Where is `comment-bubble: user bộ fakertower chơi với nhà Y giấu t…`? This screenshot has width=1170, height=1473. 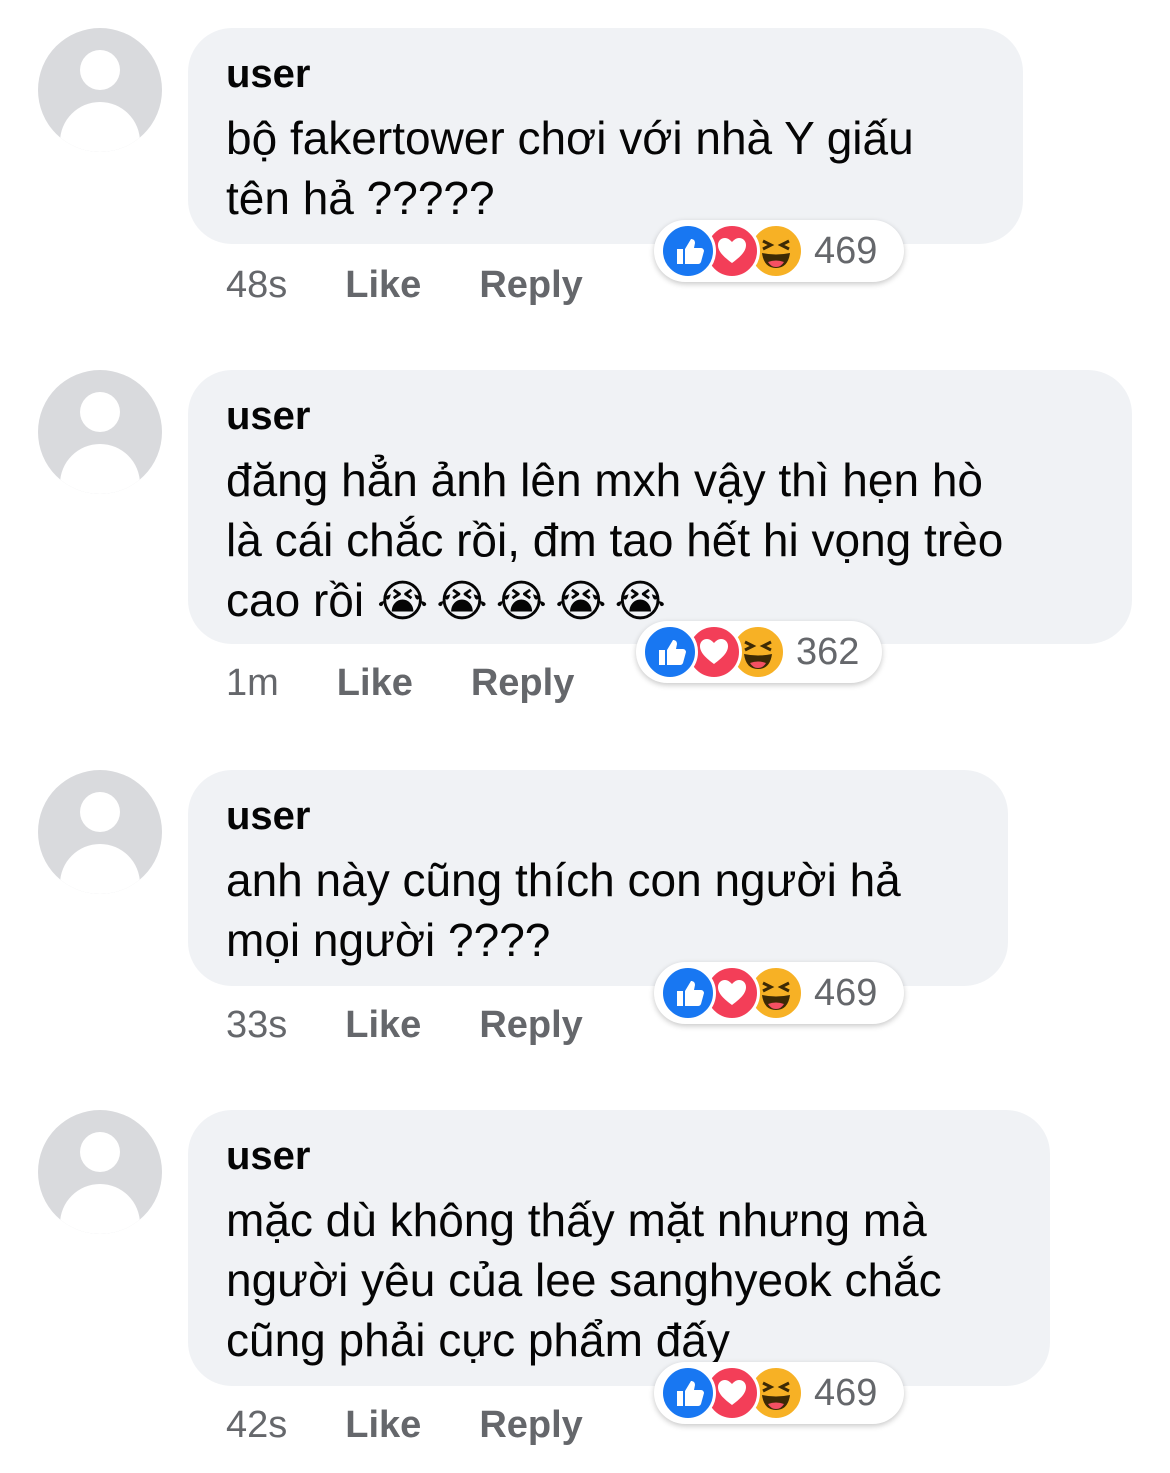 comment-bubble: user bộ fakertower chơi với nhà Y giấu t… is located at coordinates (605, 136).